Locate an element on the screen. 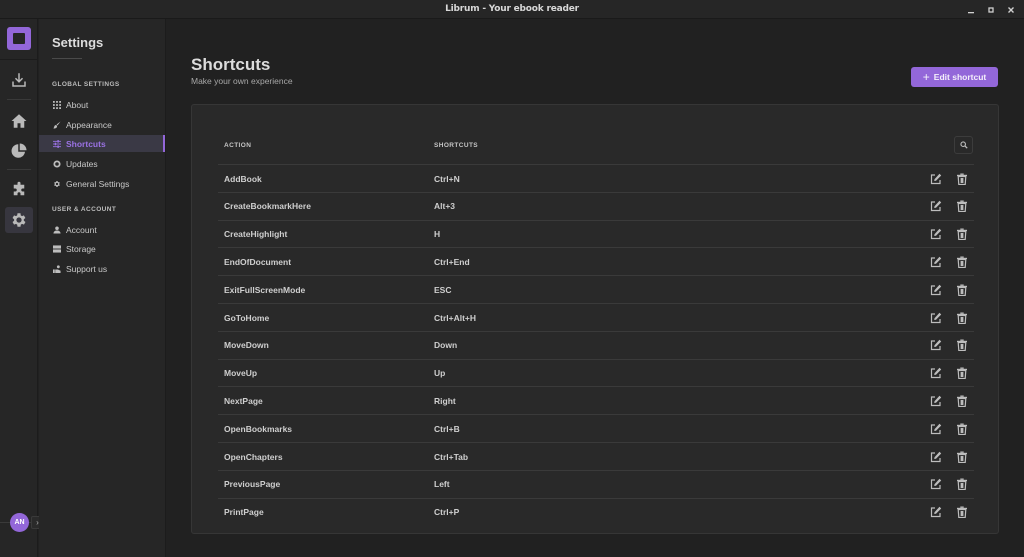 The width and height of the screenshot is (1024, 557). section-label-user-account: USER & ACCOUNT is located at coordinates (84, 209).